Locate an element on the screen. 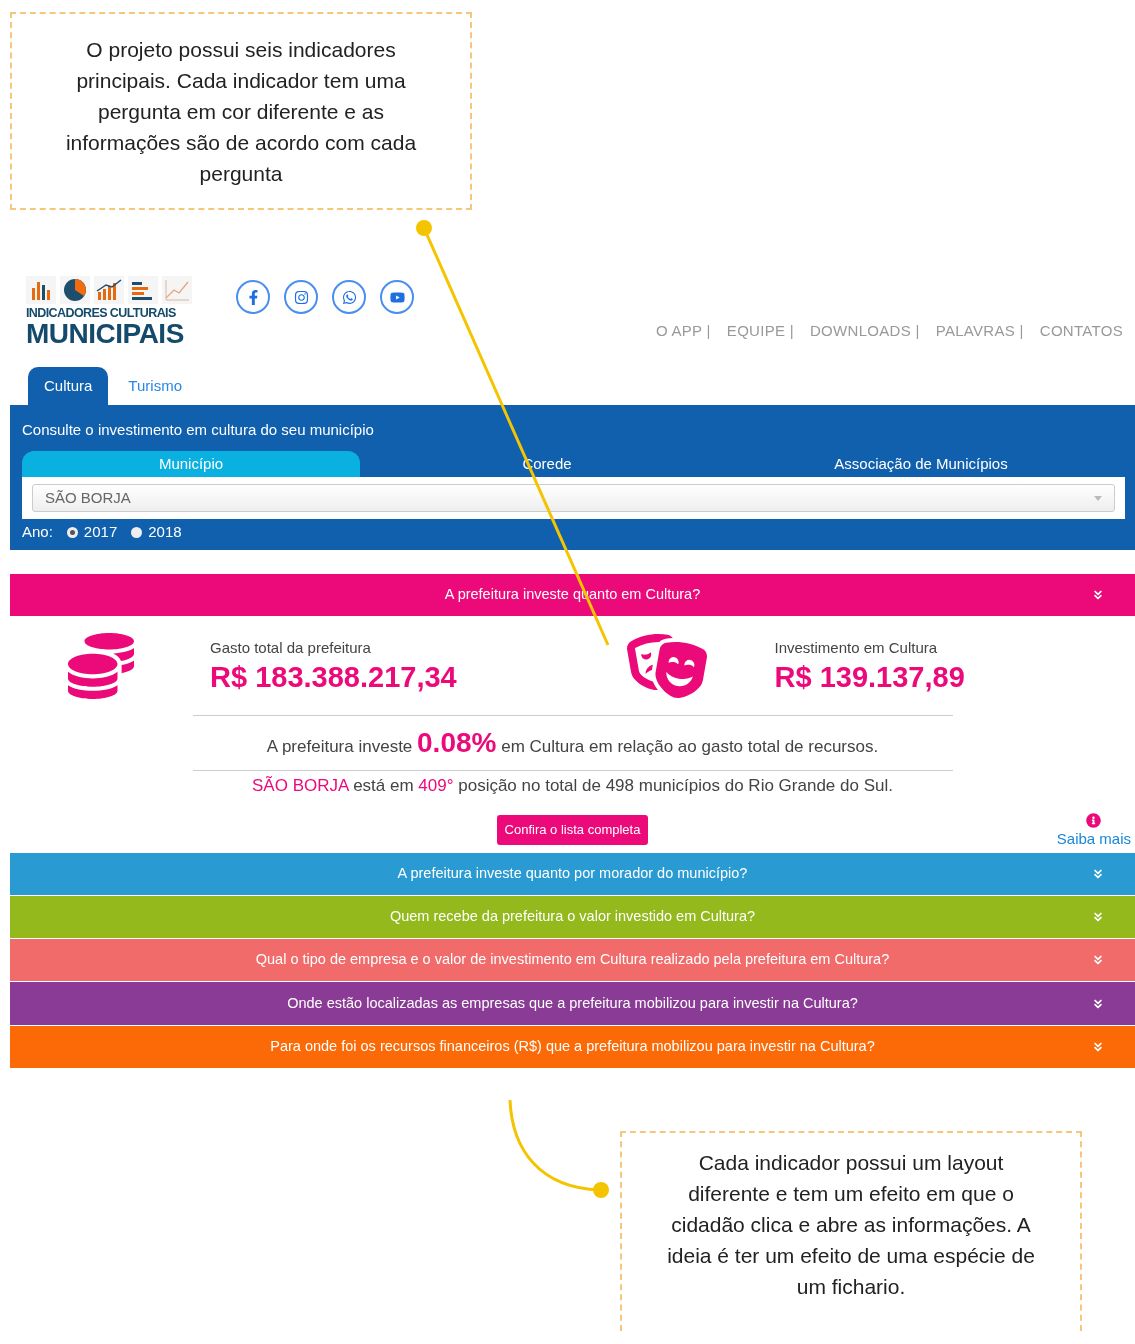 This screenshot has width=1135, height=1344. nav-link: PALAVRAS | is located at coordinates (979, 330).